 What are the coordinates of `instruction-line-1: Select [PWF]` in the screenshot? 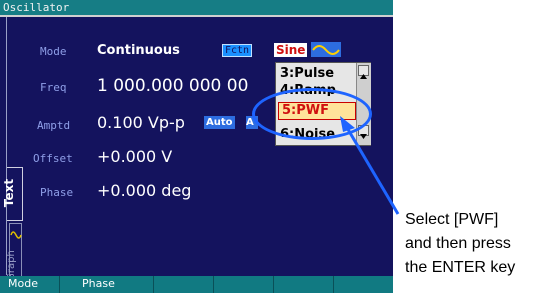 It's located at (452, 219).